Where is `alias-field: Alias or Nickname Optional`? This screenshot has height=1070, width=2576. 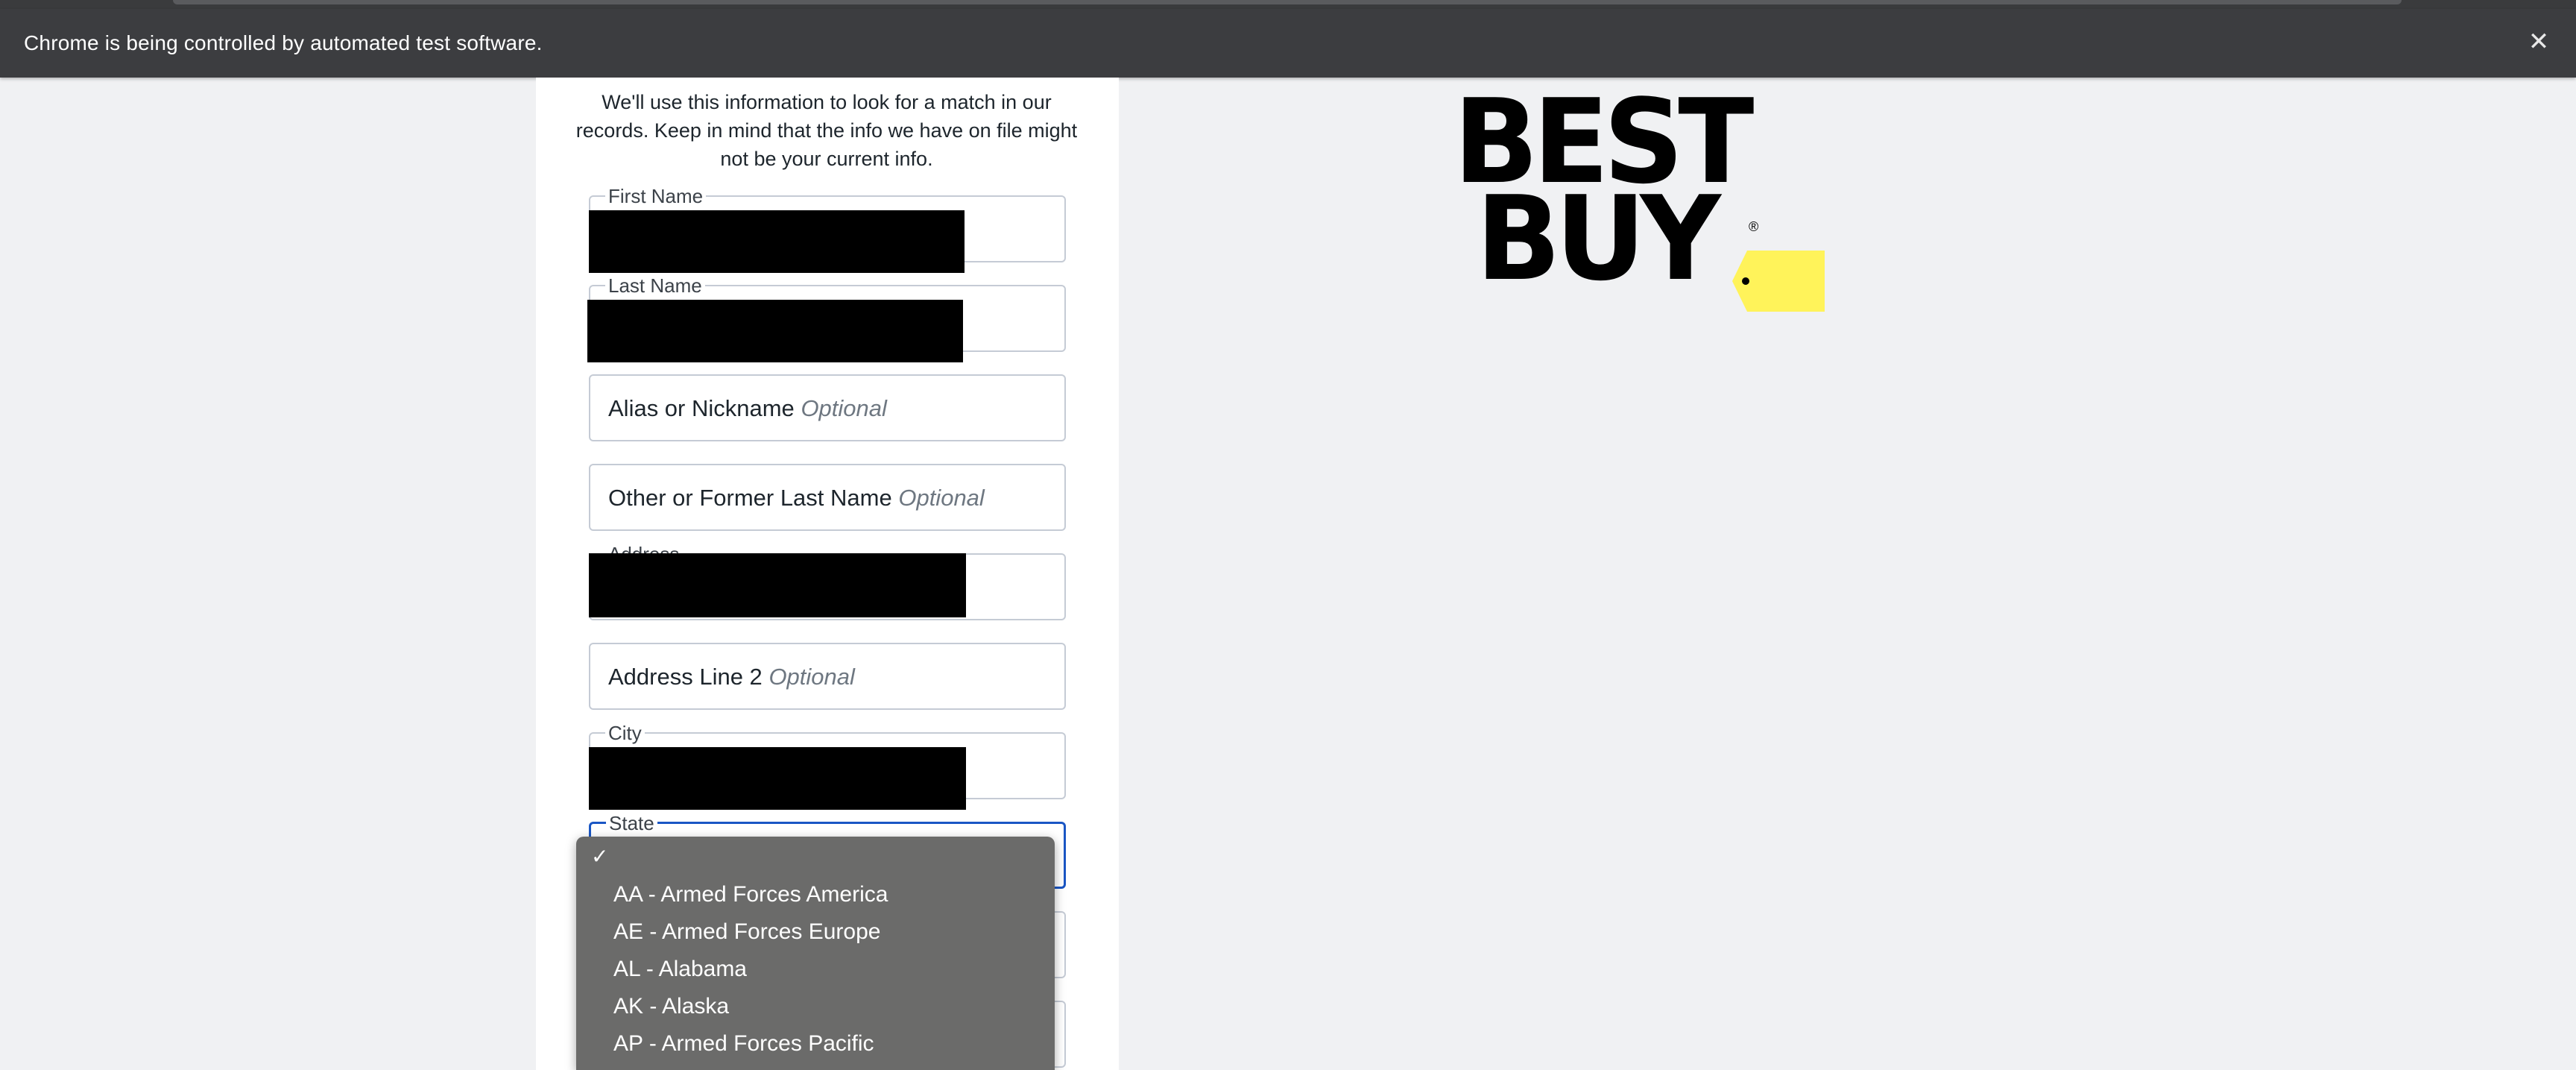 alias-field: Alias or Nickname Optional is located at coordinates (828, 408).